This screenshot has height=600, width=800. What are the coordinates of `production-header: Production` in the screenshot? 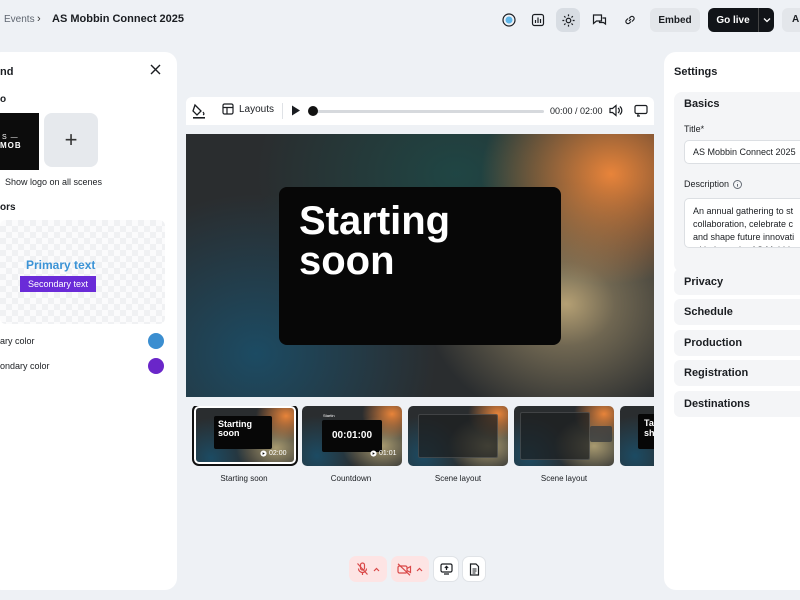 It's located at (713, 343).